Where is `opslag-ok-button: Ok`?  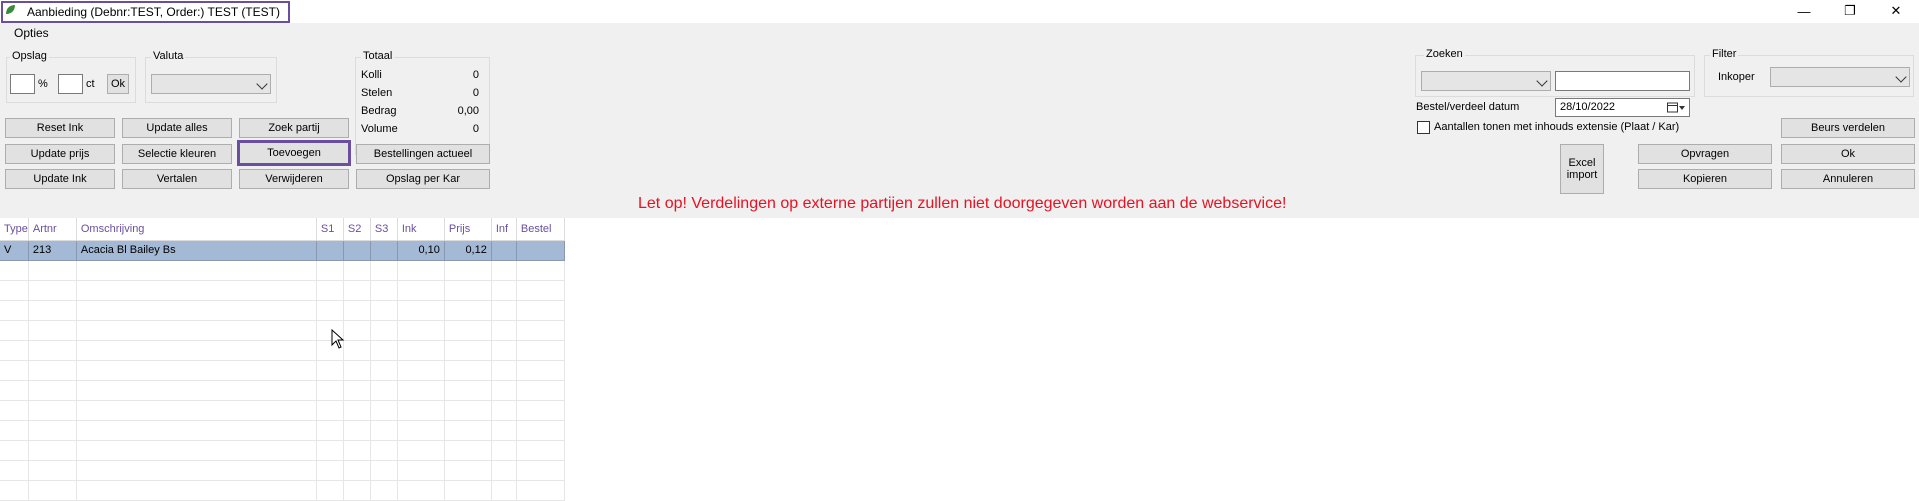 opslag-ok-button: Ok is located at coordinates (118, 84).